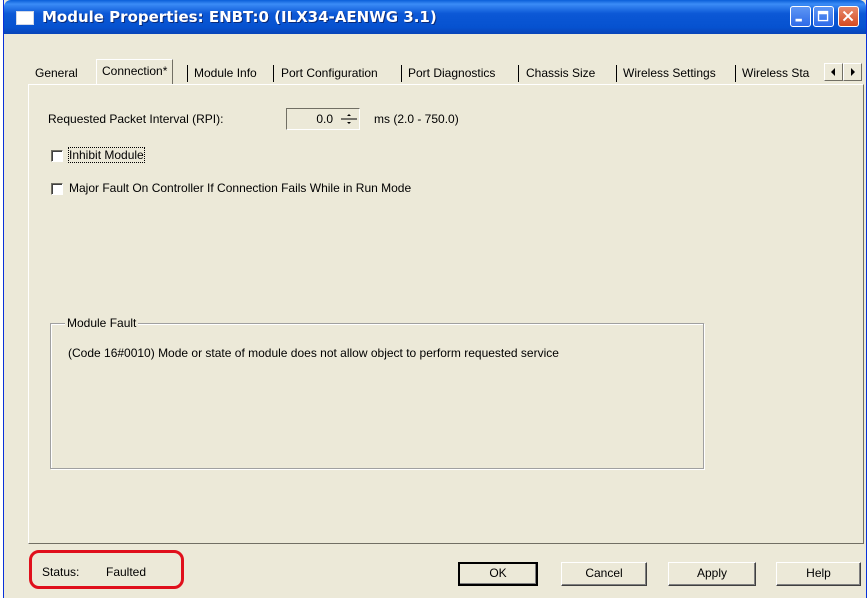 The image size is (867, 598). Describe the element at coordinates (451, 73) in the screenshot. I see `tab-port-diagnostics: Port Diagnostics` at that location.